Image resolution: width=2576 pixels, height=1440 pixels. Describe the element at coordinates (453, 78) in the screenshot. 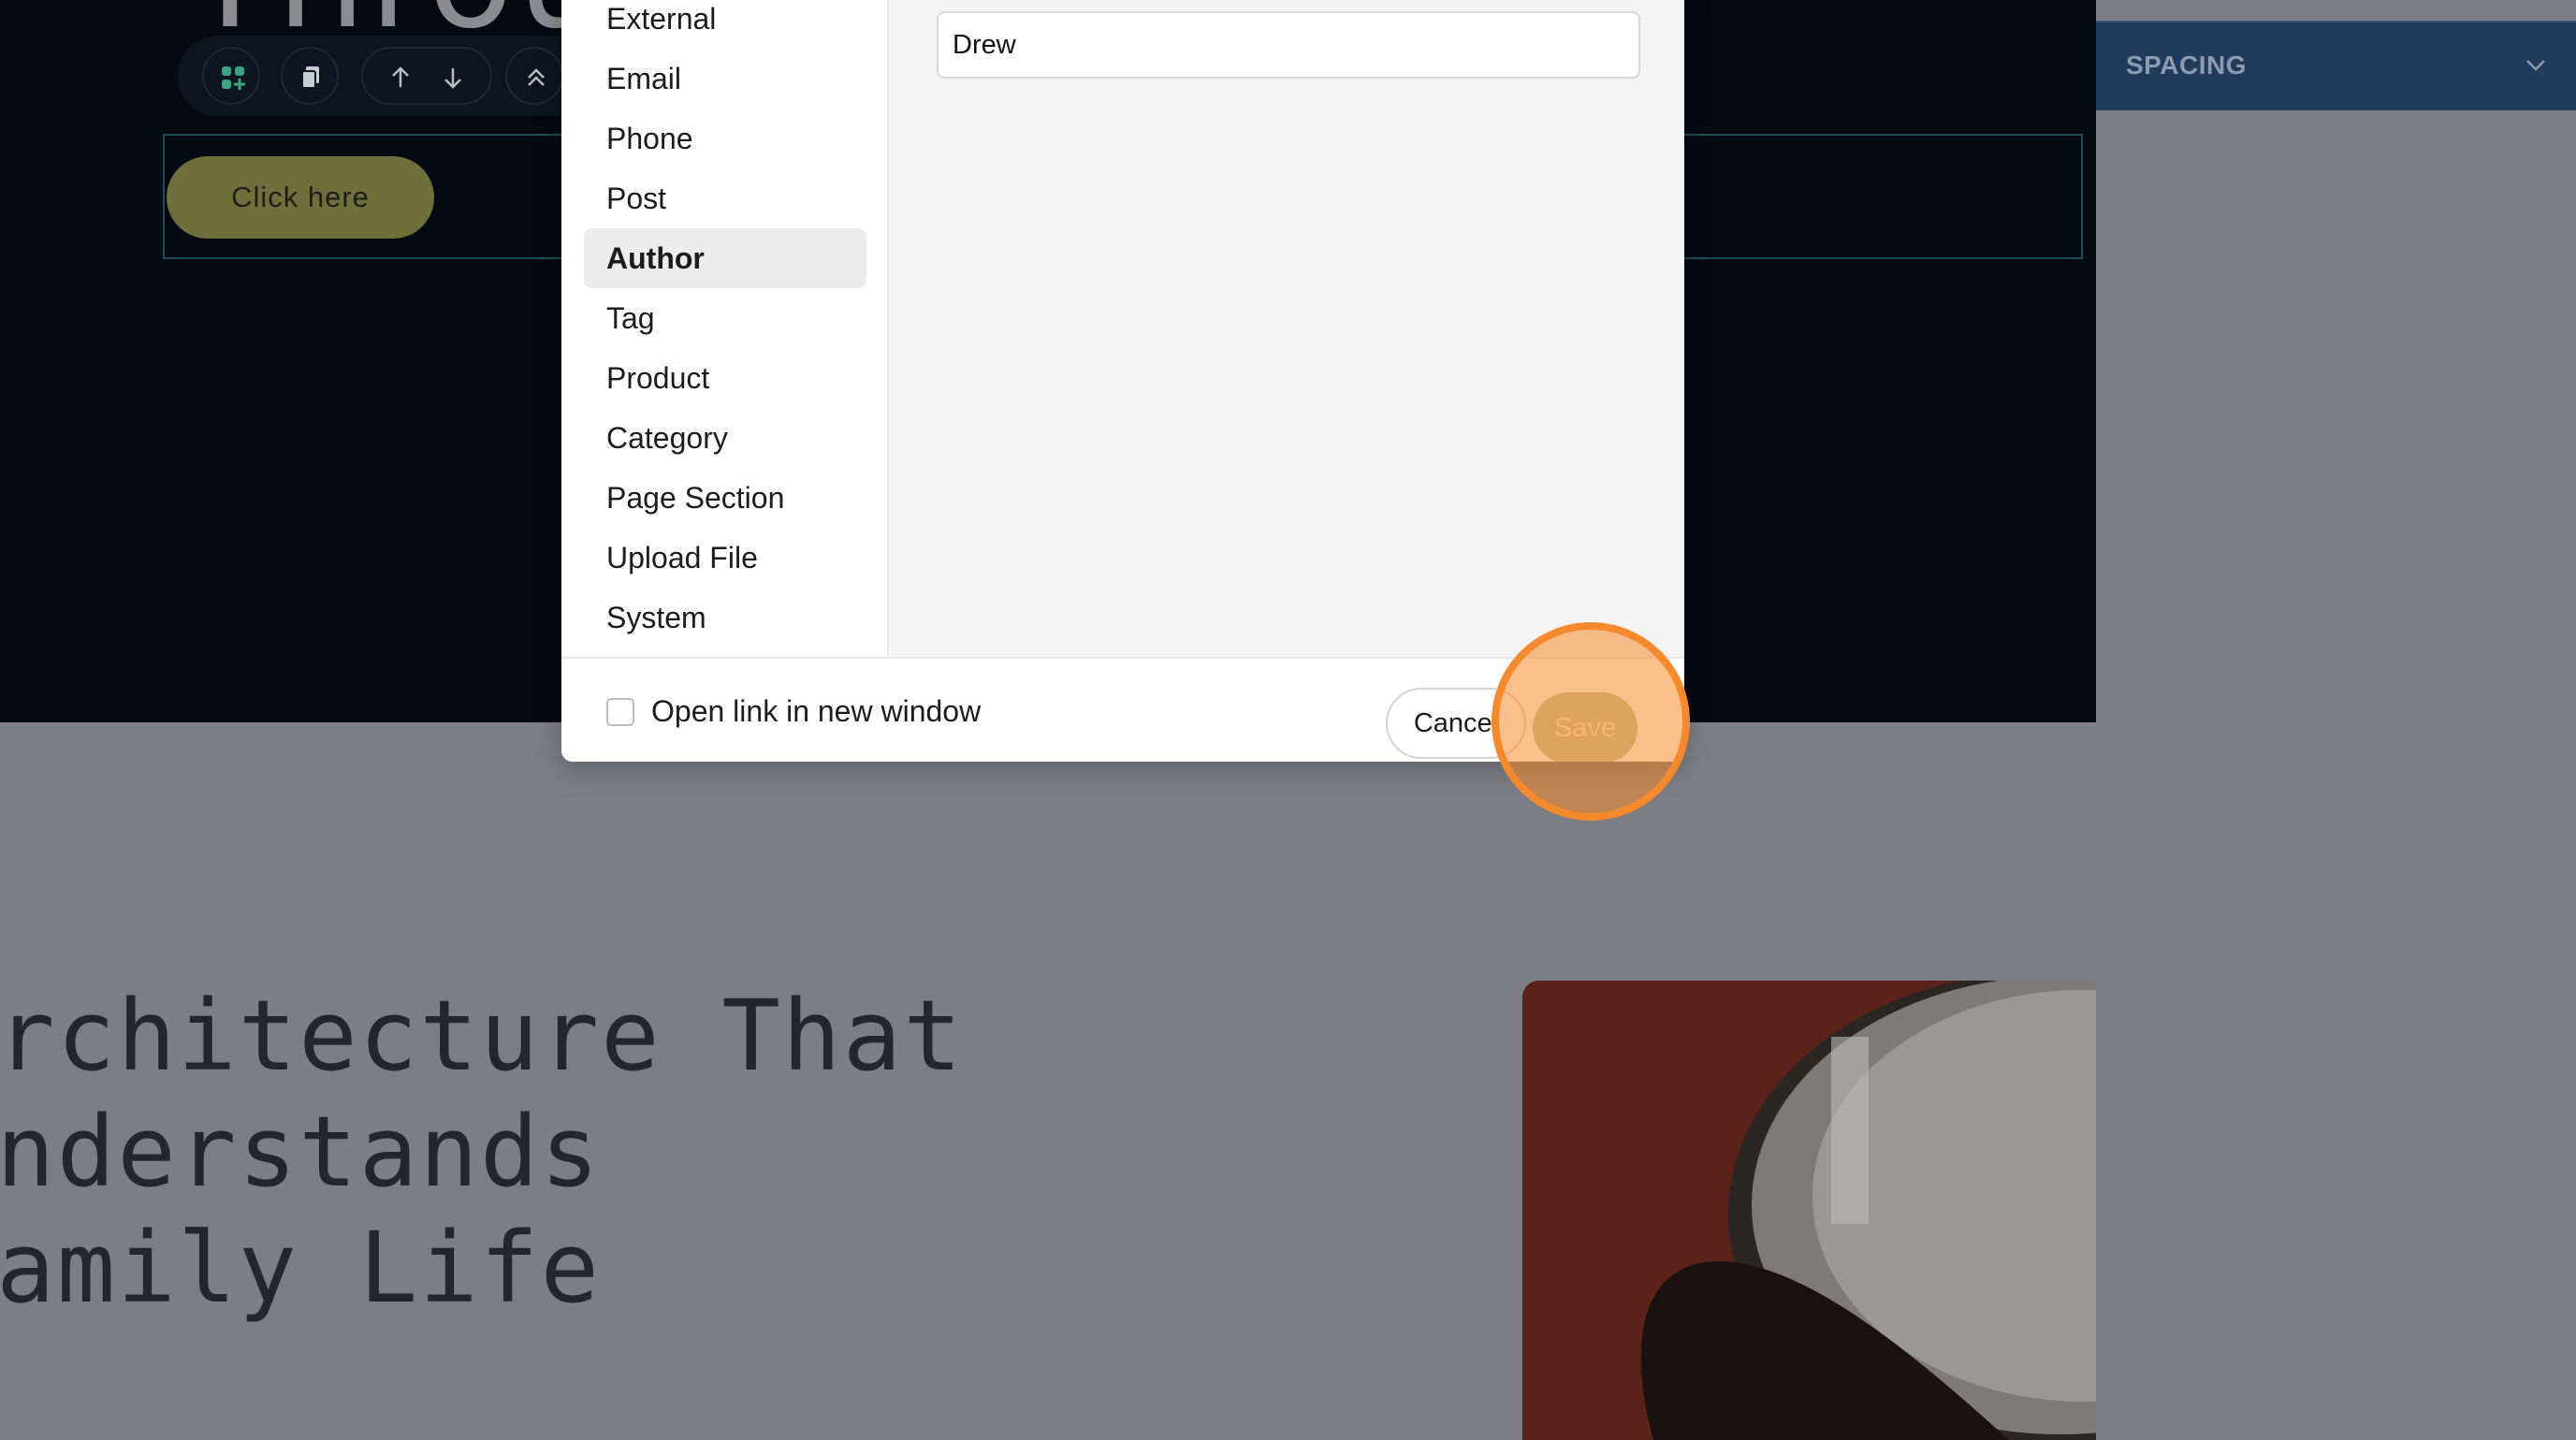

I see `move-down-icon` at that location.